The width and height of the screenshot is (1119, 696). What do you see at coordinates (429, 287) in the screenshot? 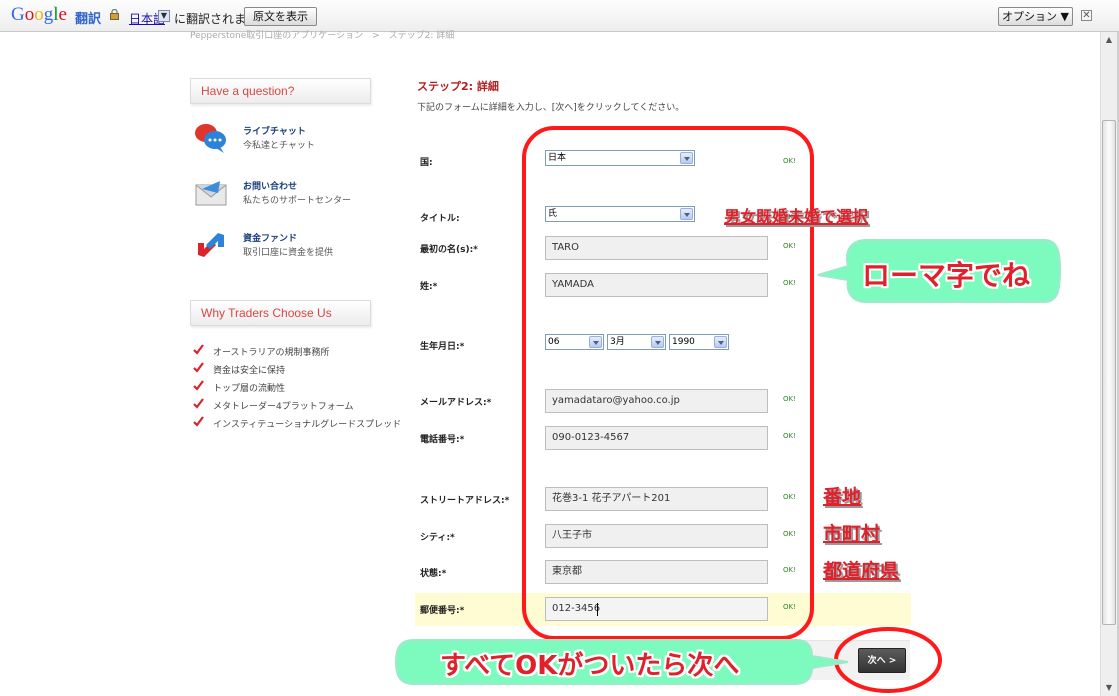
I see `last-name-label: 姓:*` at bounding box center [429, 287].